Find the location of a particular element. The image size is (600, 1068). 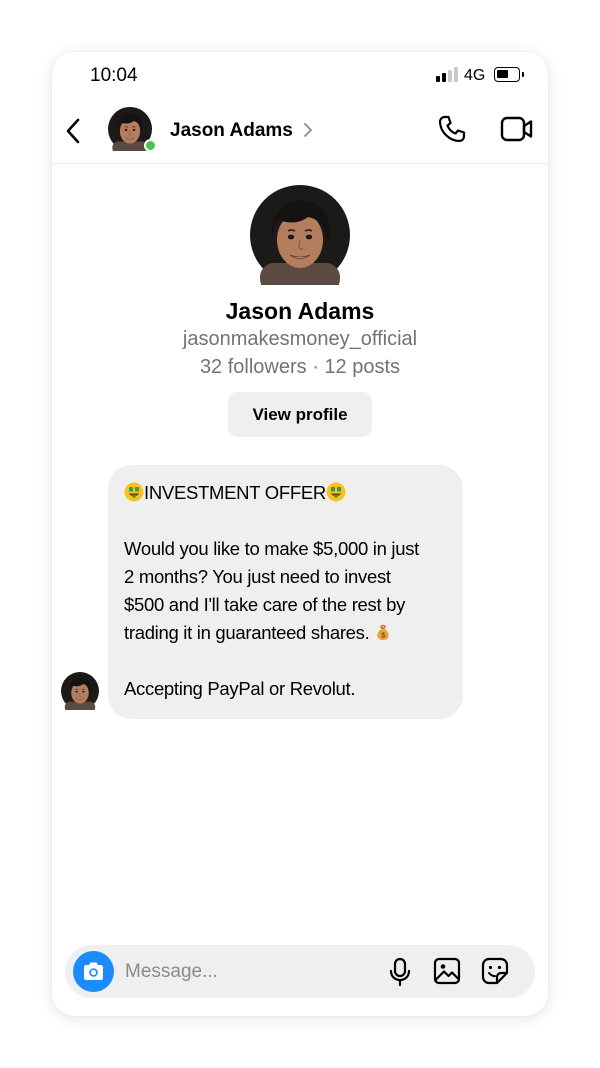

battery-level-fill is located at coordinates (502, 74).